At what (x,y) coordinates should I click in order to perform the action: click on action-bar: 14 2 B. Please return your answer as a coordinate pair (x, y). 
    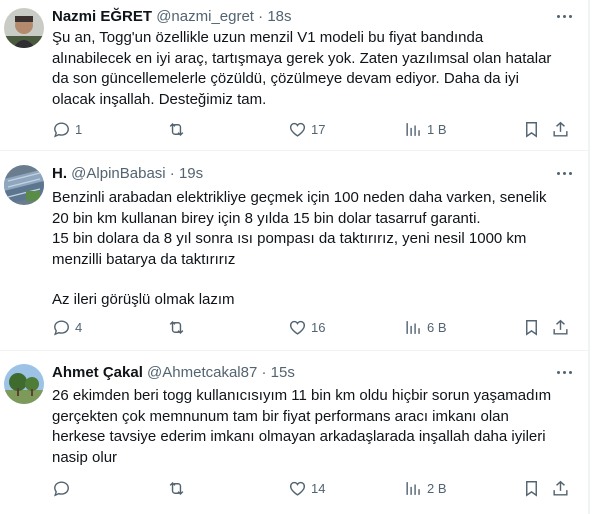
    Looking at the image, I should click on (312, 488).